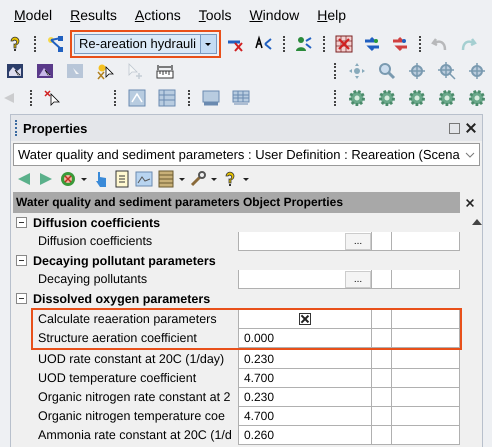  What do you see at coordinates (417, 71) in the screenshot?
I see `crosshair-icon` at bounding box center [417, 71].